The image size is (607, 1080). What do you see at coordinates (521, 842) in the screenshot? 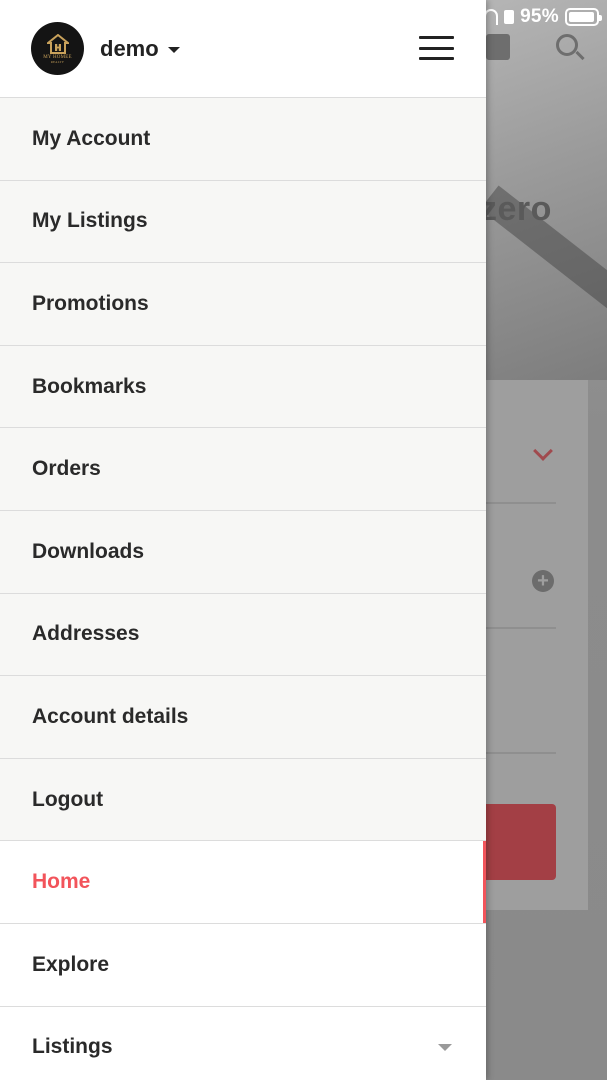
I see `search-button` at bounding box center [521, 842].